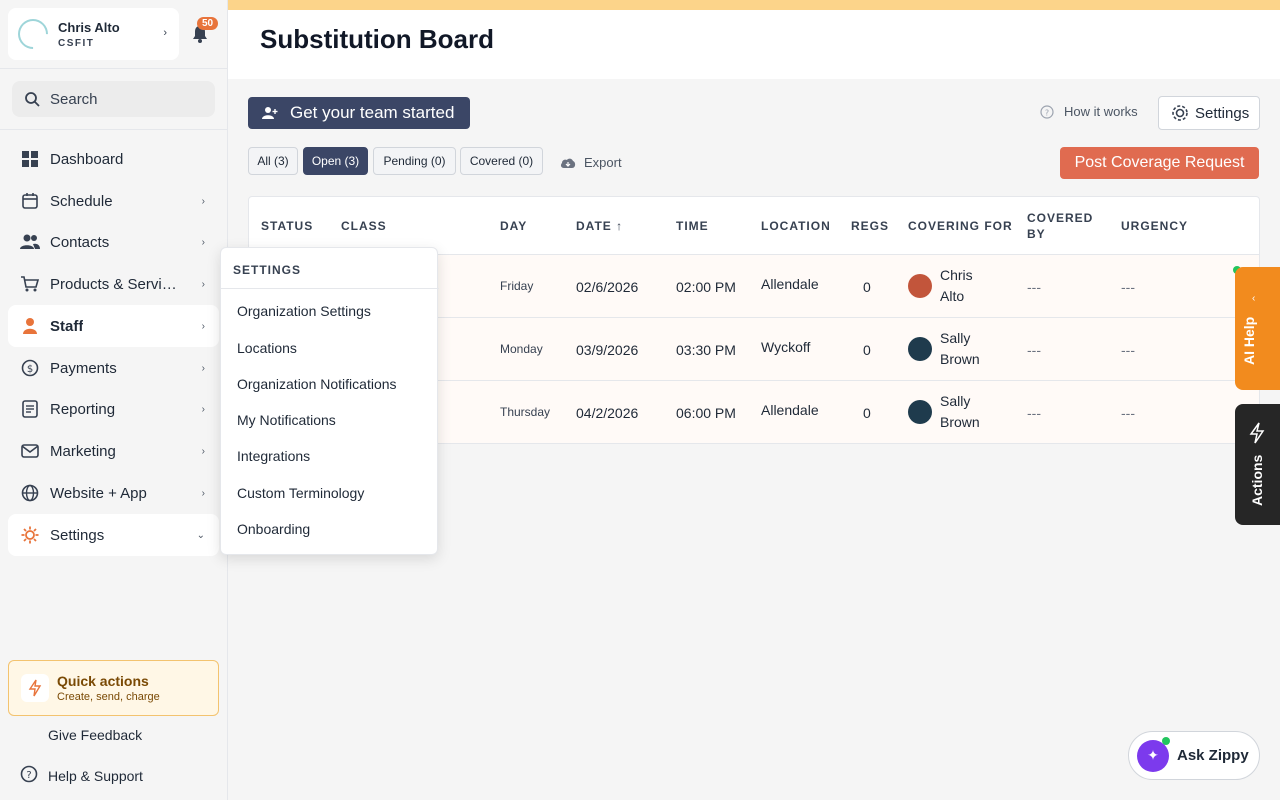 This screenshot has height=800, width=1280. I want to click on cell-covering-last: Brown, so click(960, 359).